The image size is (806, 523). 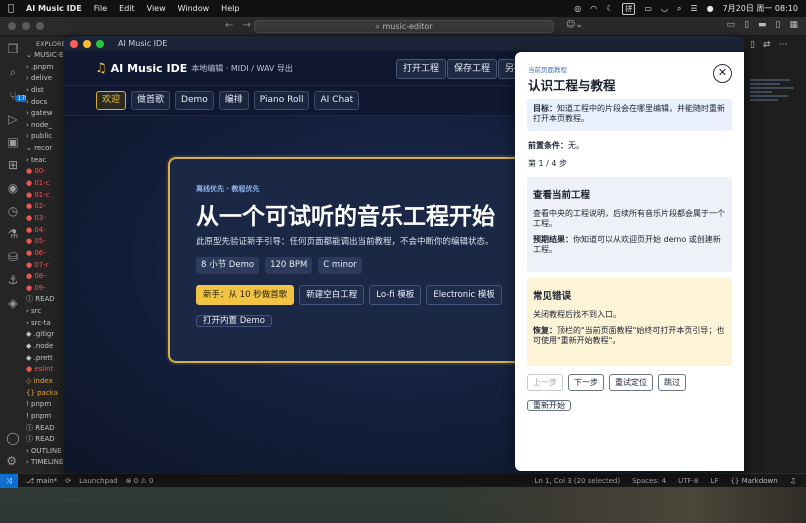 What do you see at coordinates (710, 8) in the screenshot?
I see `siri-icon: ●` at bounding box center [710, 8].